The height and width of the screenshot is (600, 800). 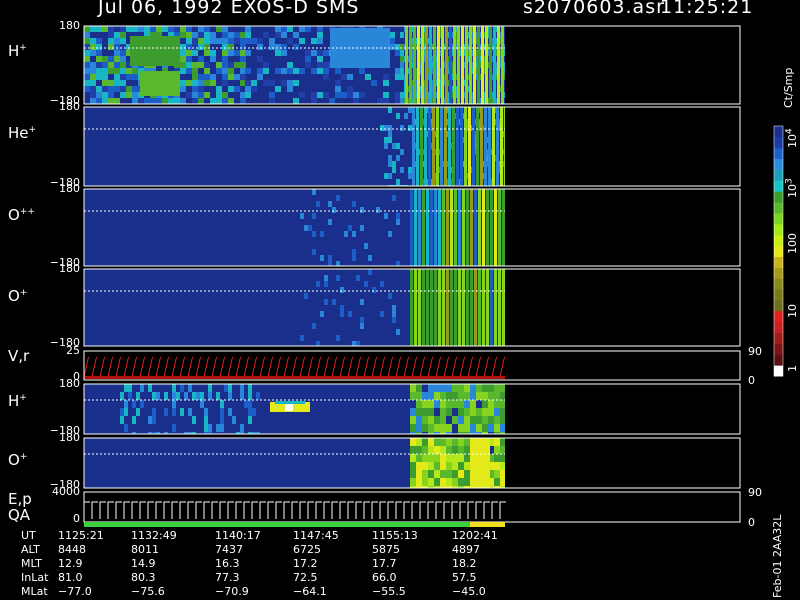 What do you see at coordinates (792, 368) in the screenshot?
I see `colorbar-tick-label: 1` at bounding box center [792, 368].